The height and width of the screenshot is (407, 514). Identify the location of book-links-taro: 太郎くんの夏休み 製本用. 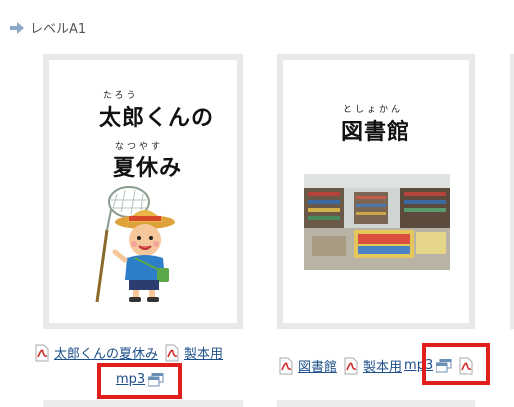
(128, 352).